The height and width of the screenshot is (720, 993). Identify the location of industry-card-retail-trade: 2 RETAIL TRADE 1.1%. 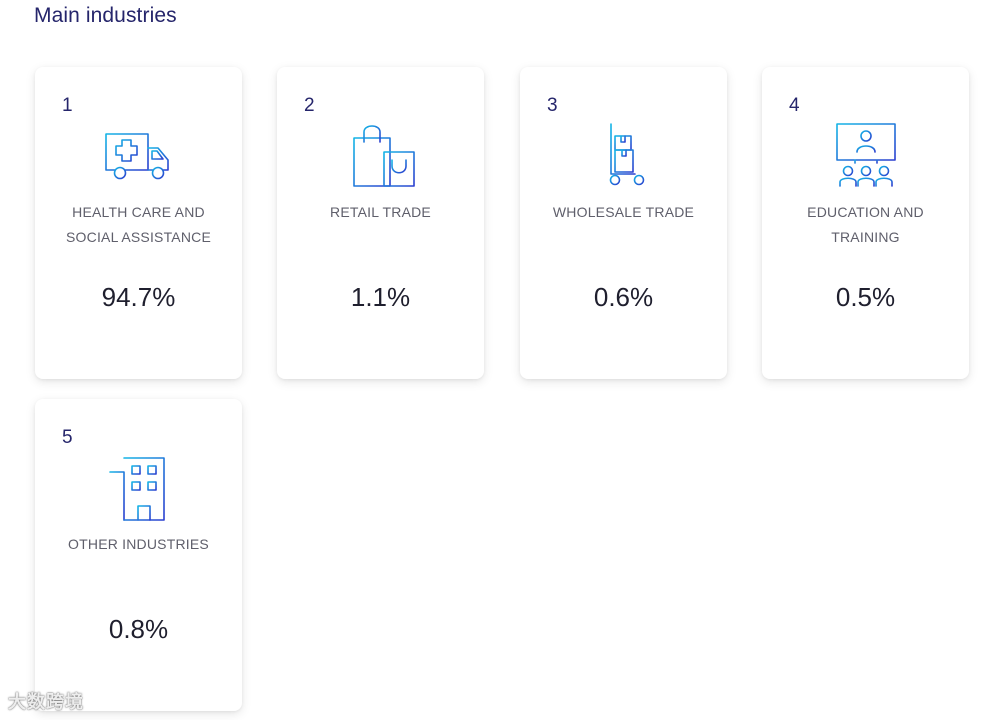
(380, 223).